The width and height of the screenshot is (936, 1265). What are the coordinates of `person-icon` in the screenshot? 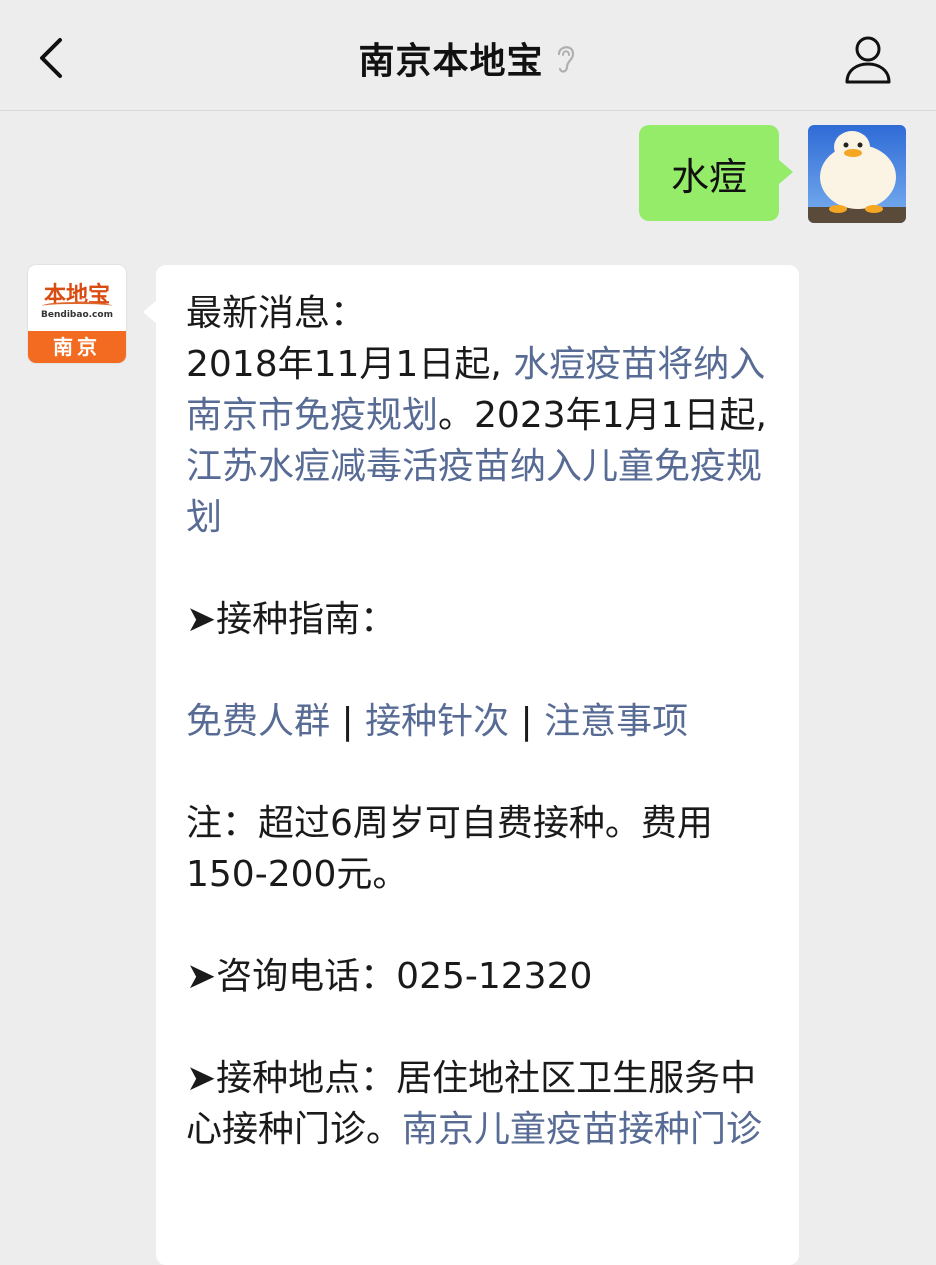 It's located at (868, 59).